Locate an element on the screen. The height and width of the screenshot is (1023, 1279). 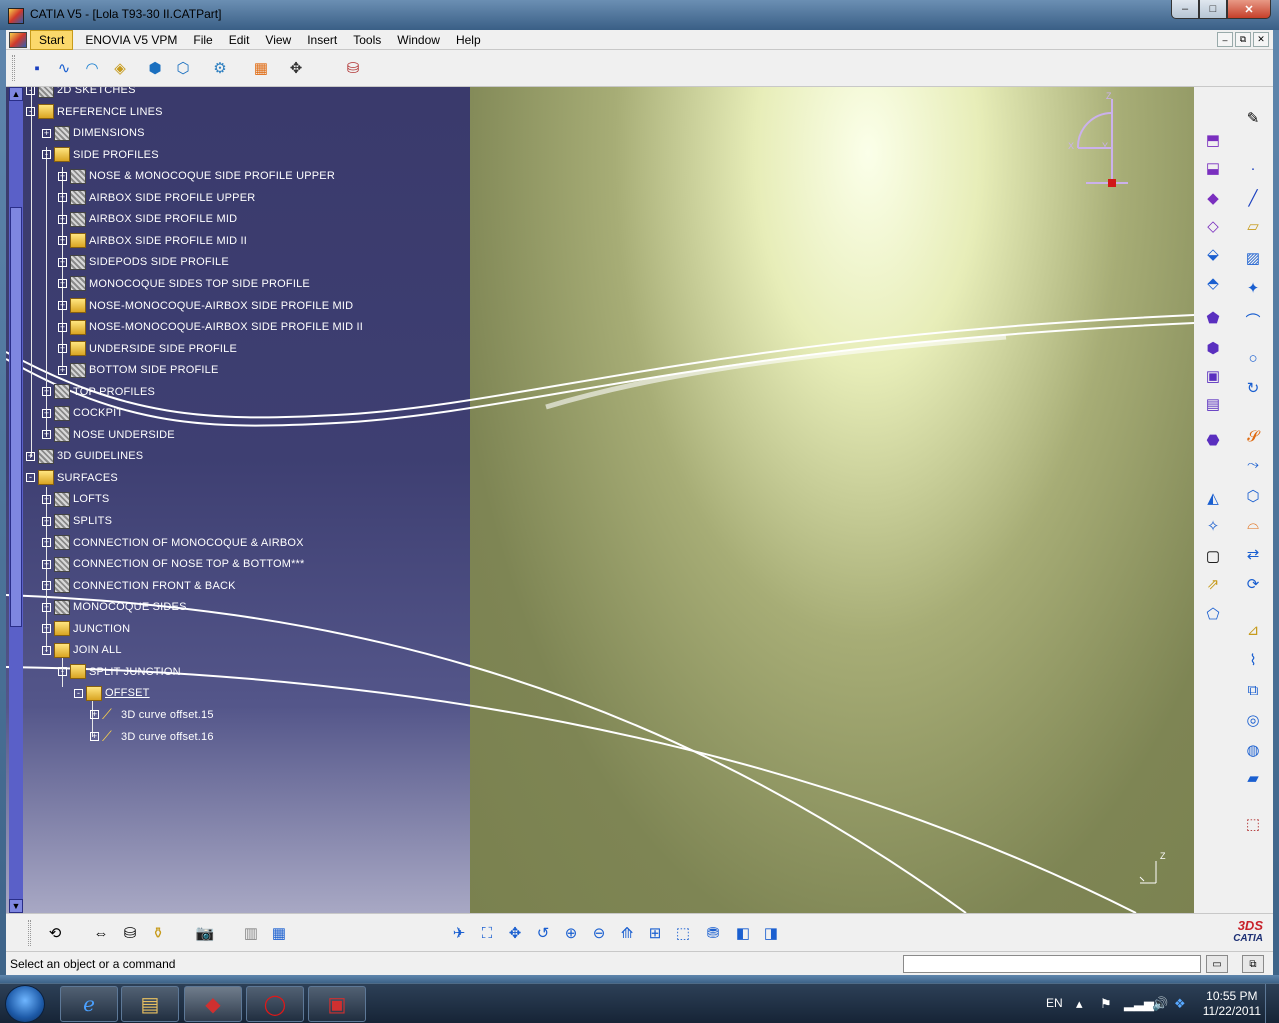
action-center-icon: ⚑ is located at coordinates (1106, 1004).